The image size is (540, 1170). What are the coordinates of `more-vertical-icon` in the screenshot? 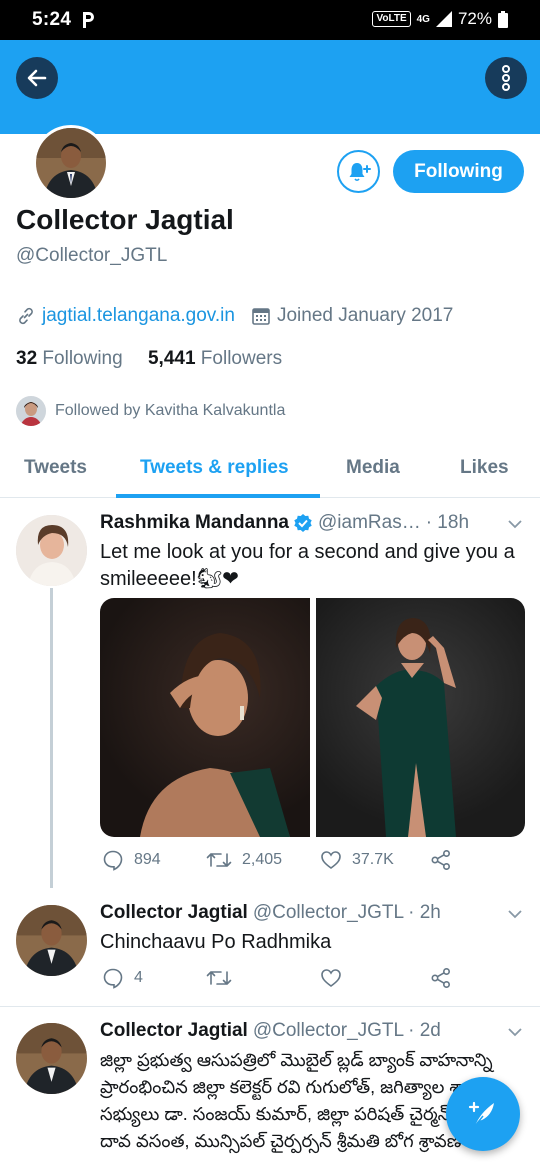 It's located at (506, 78).